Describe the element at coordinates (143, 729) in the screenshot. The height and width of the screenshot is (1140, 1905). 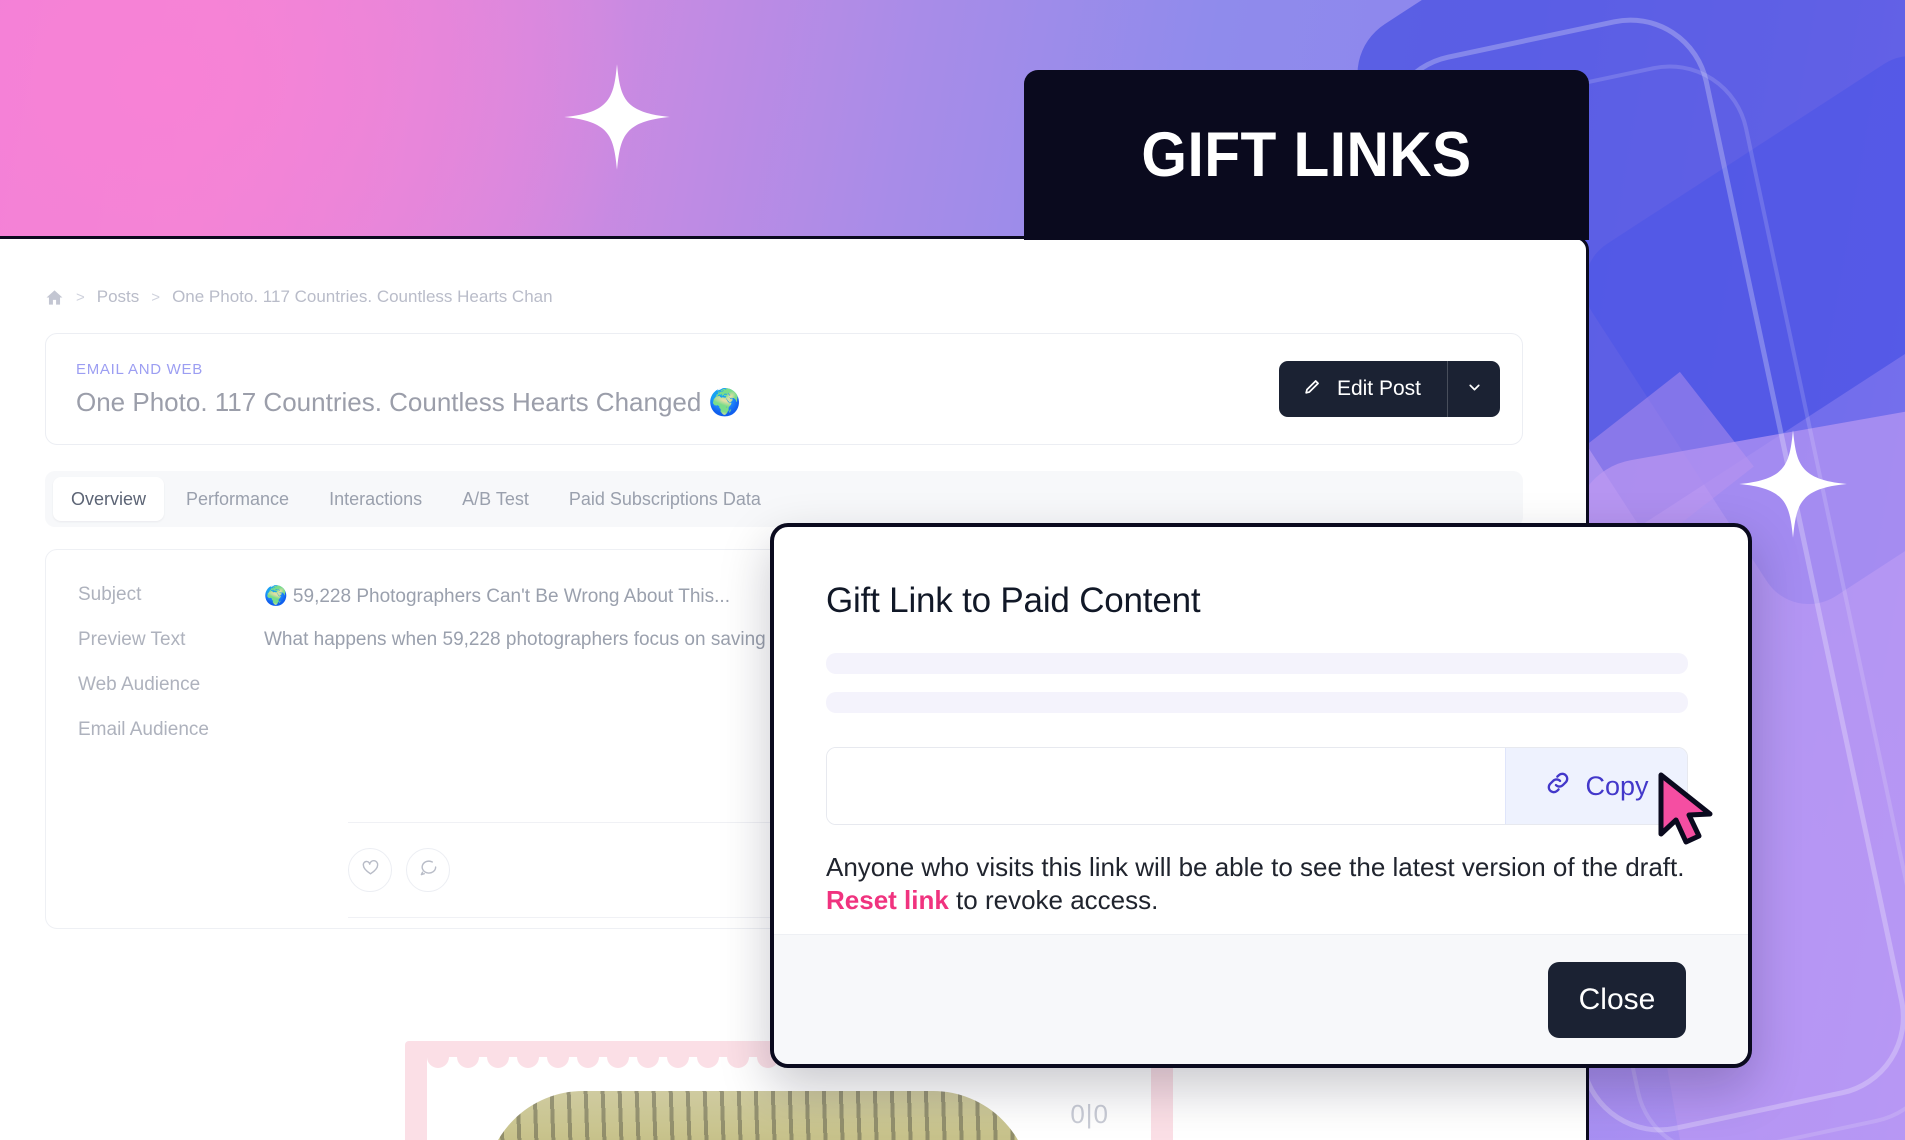
I see `detail-label-email-audience: Email Audience` at that location.